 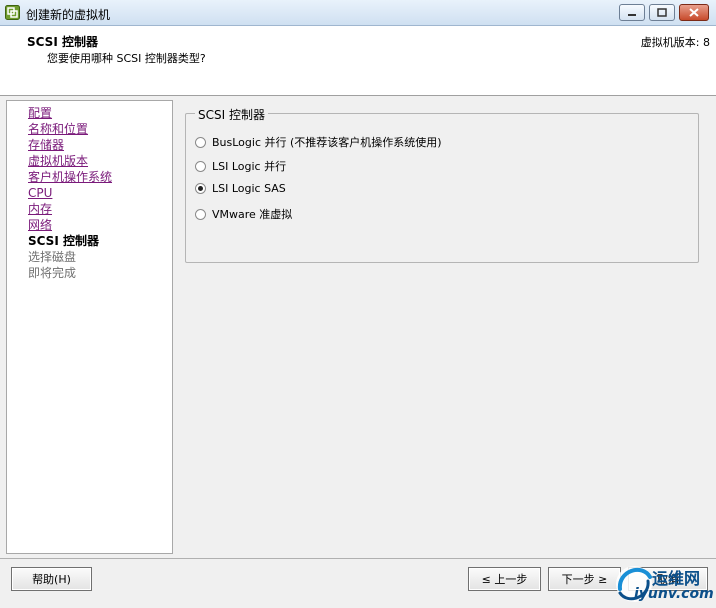 I want to click on step-link-cpu: CPU, so click(x=40, y=193).